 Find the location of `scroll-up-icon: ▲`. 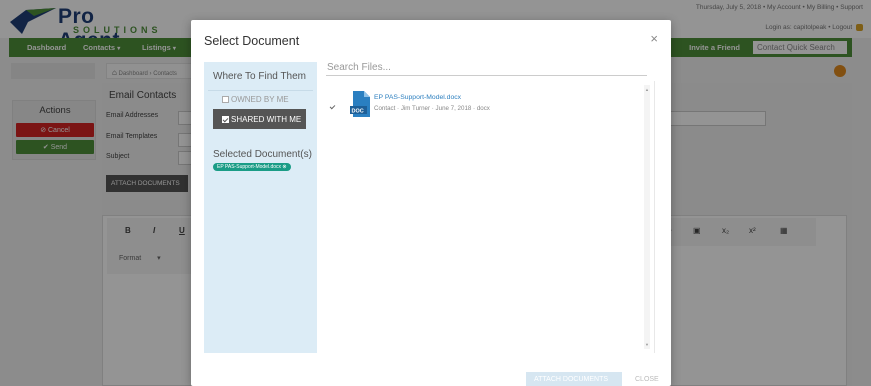

scroll-up-icon: ▲ is located at coordinates (647, 89).